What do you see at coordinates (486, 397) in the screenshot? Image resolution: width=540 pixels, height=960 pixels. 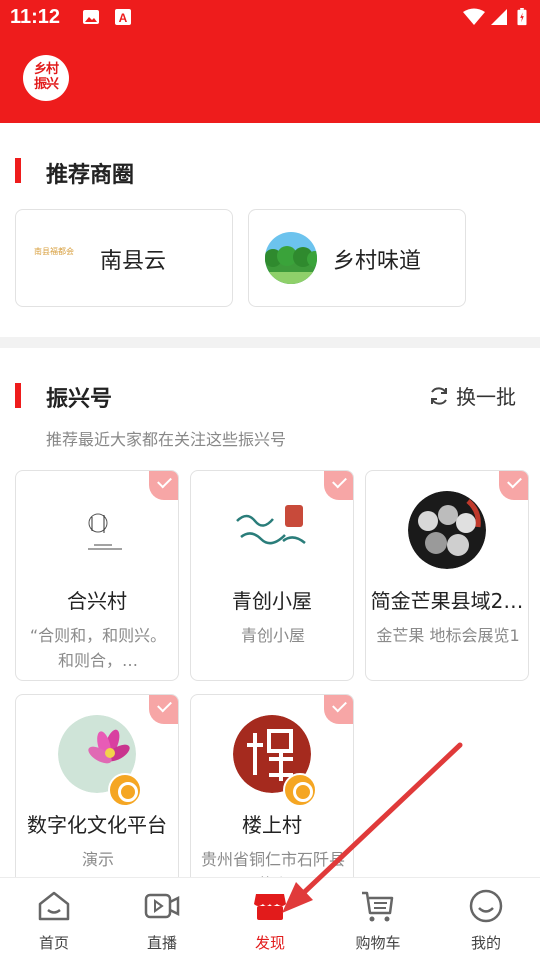 I see `refresh-label: 换一批` at bounding box center [486, 397].